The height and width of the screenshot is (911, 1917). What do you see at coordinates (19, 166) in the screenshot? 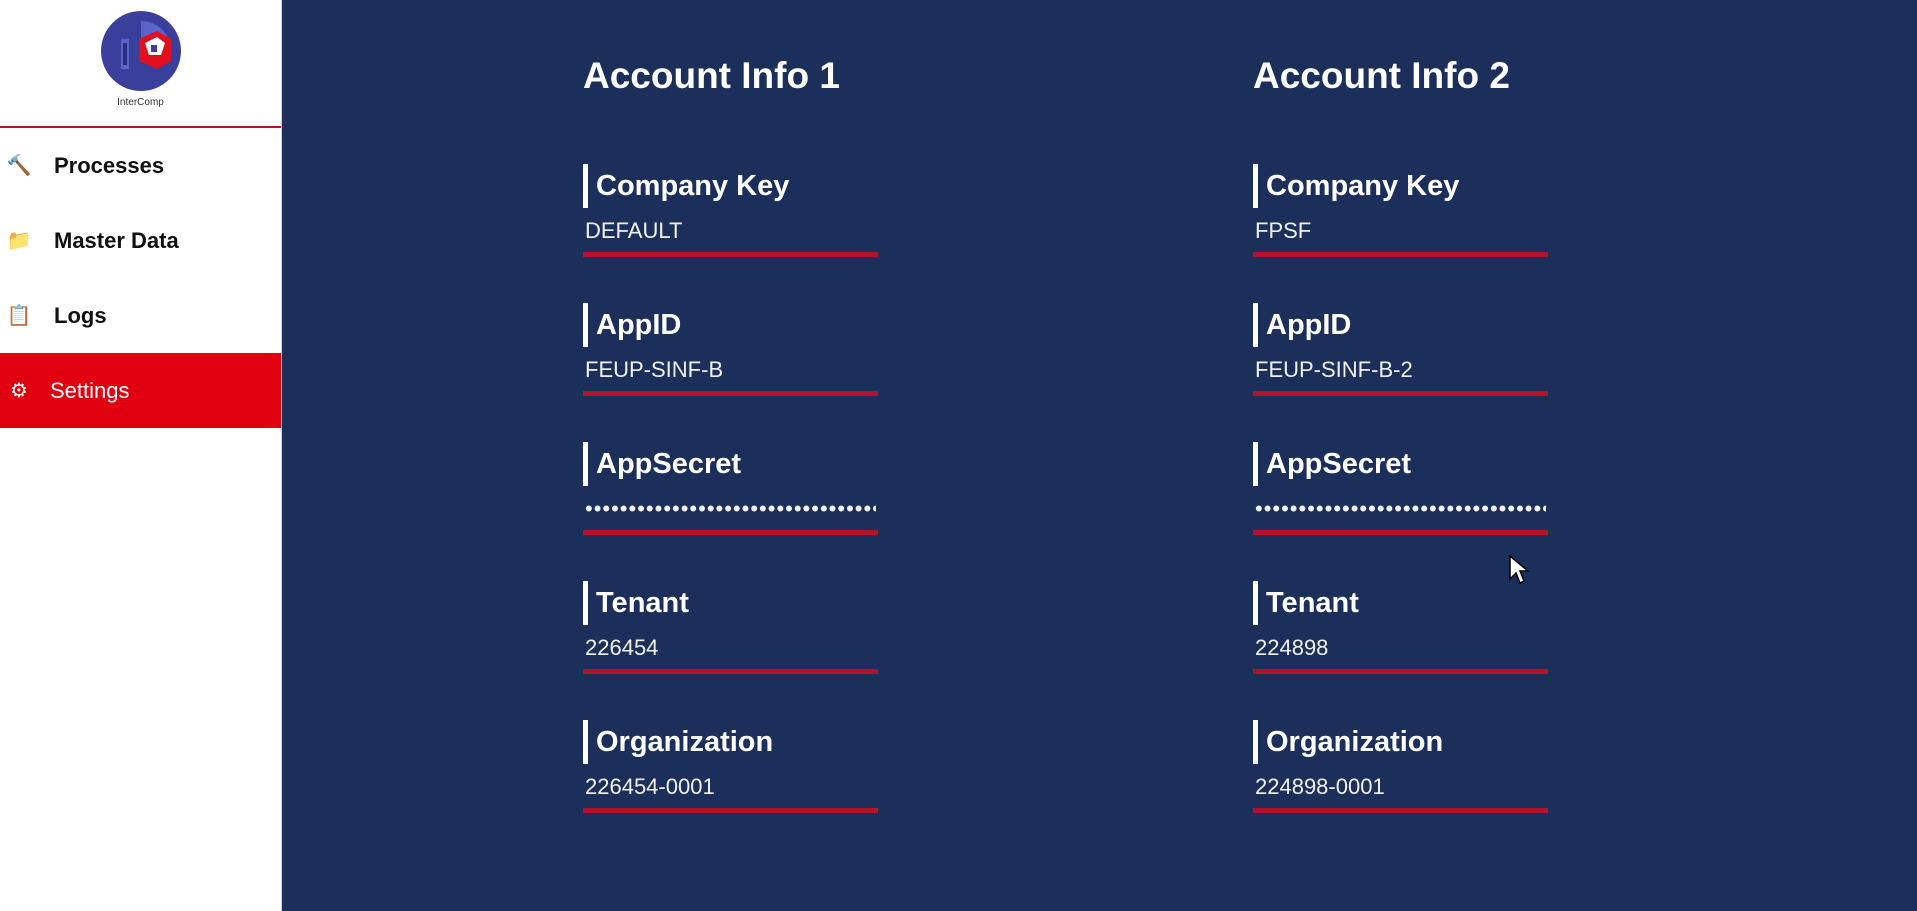
I see `hammer-icon: 🔨` at bounding box center [19, 166].